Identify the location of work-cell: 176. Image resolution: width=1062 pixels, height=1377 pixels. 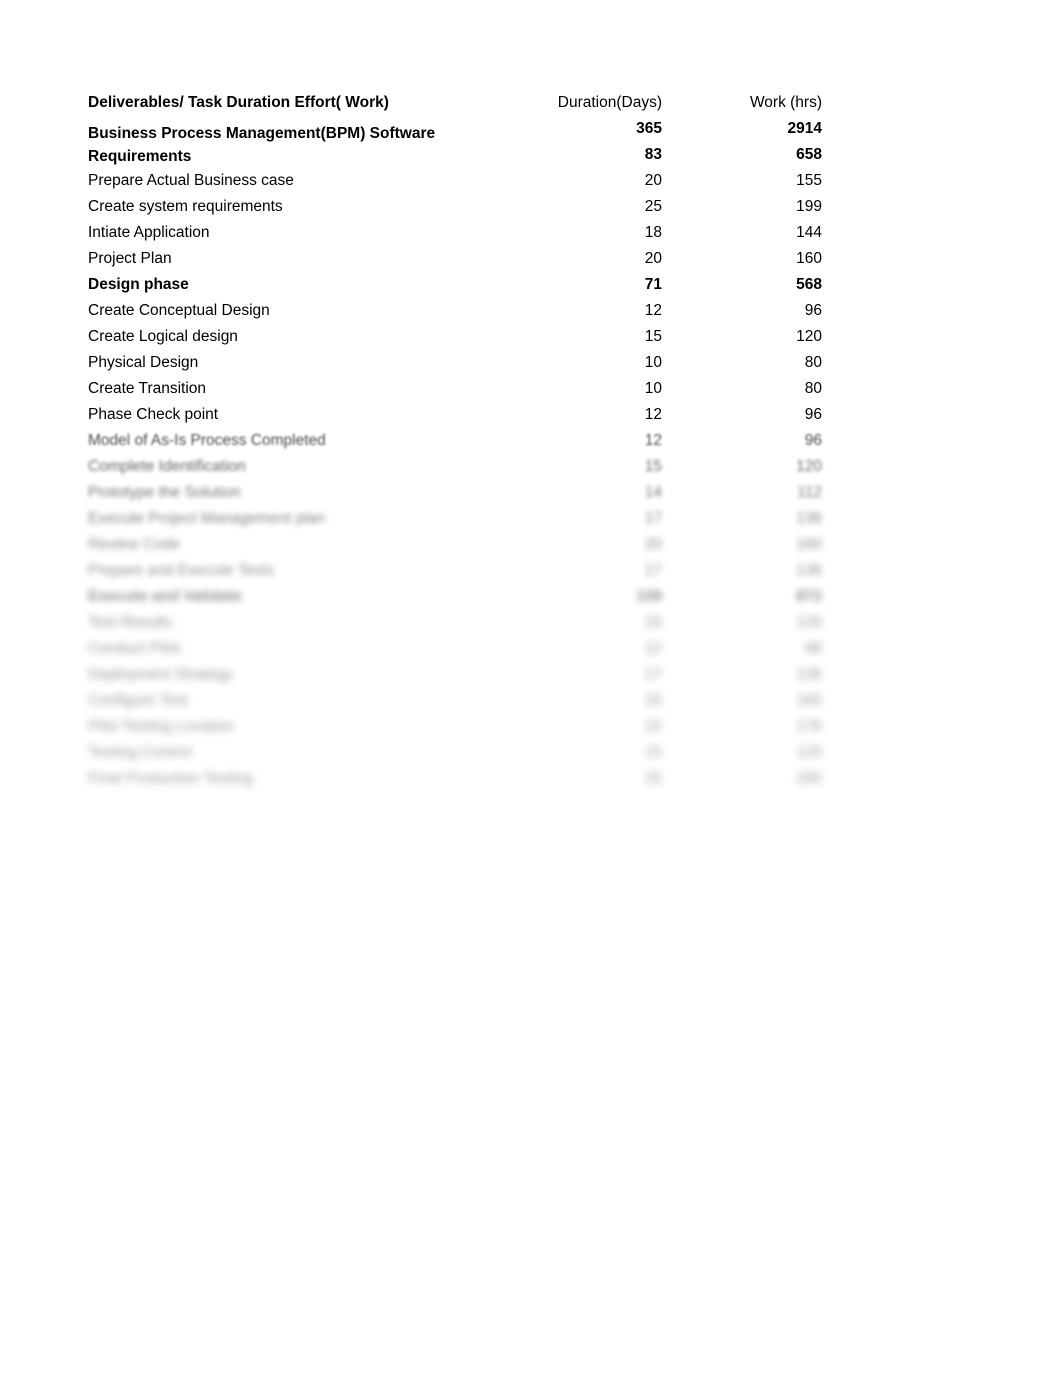
(809, 726).